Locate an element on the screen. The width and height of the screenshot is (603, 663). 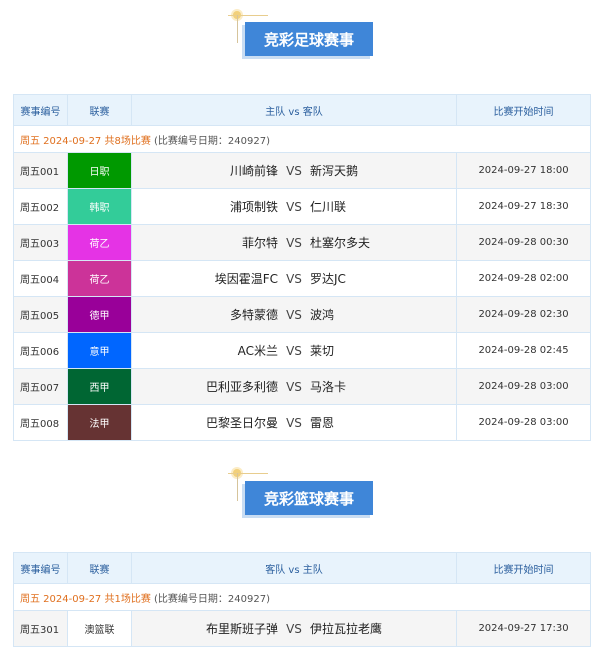
away-team: 雷恩 is located at coordinates (322, 423).